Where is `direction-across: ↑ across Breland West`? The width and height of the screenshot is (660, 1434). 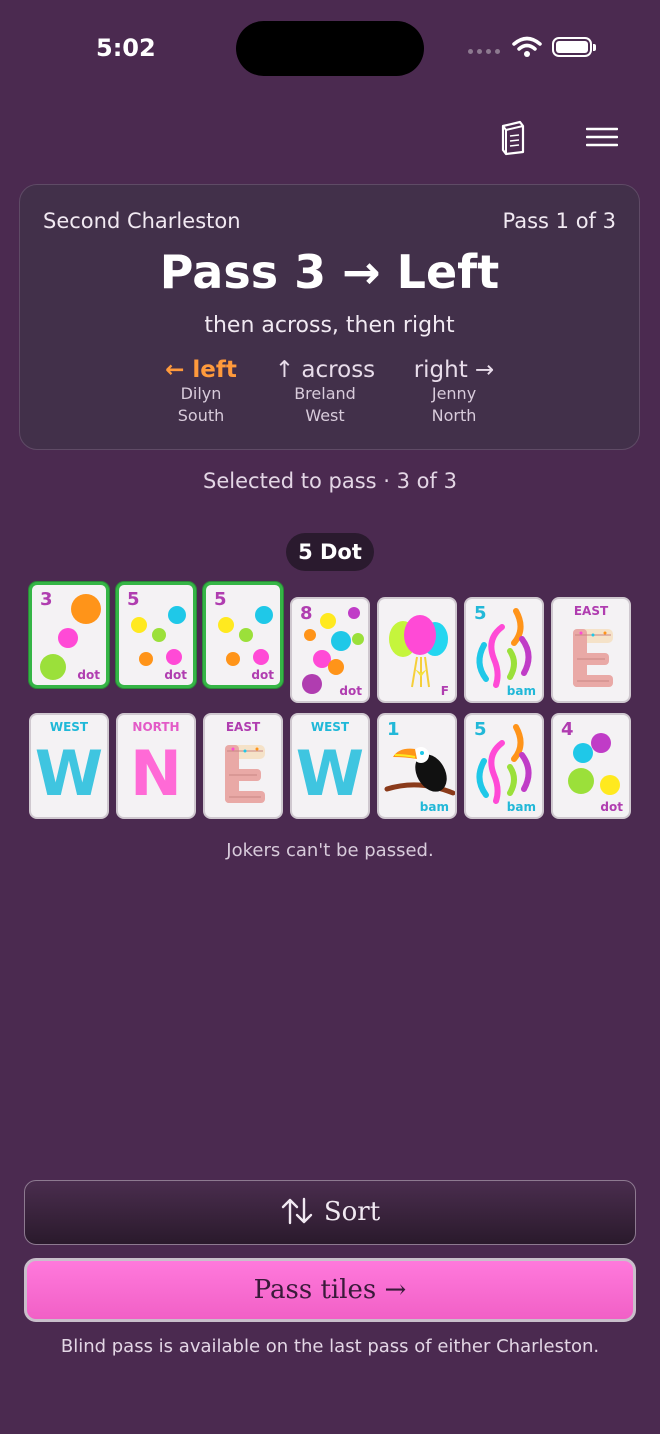 direction-across: ↑ across Breland West is located at coordinates (325, 392).